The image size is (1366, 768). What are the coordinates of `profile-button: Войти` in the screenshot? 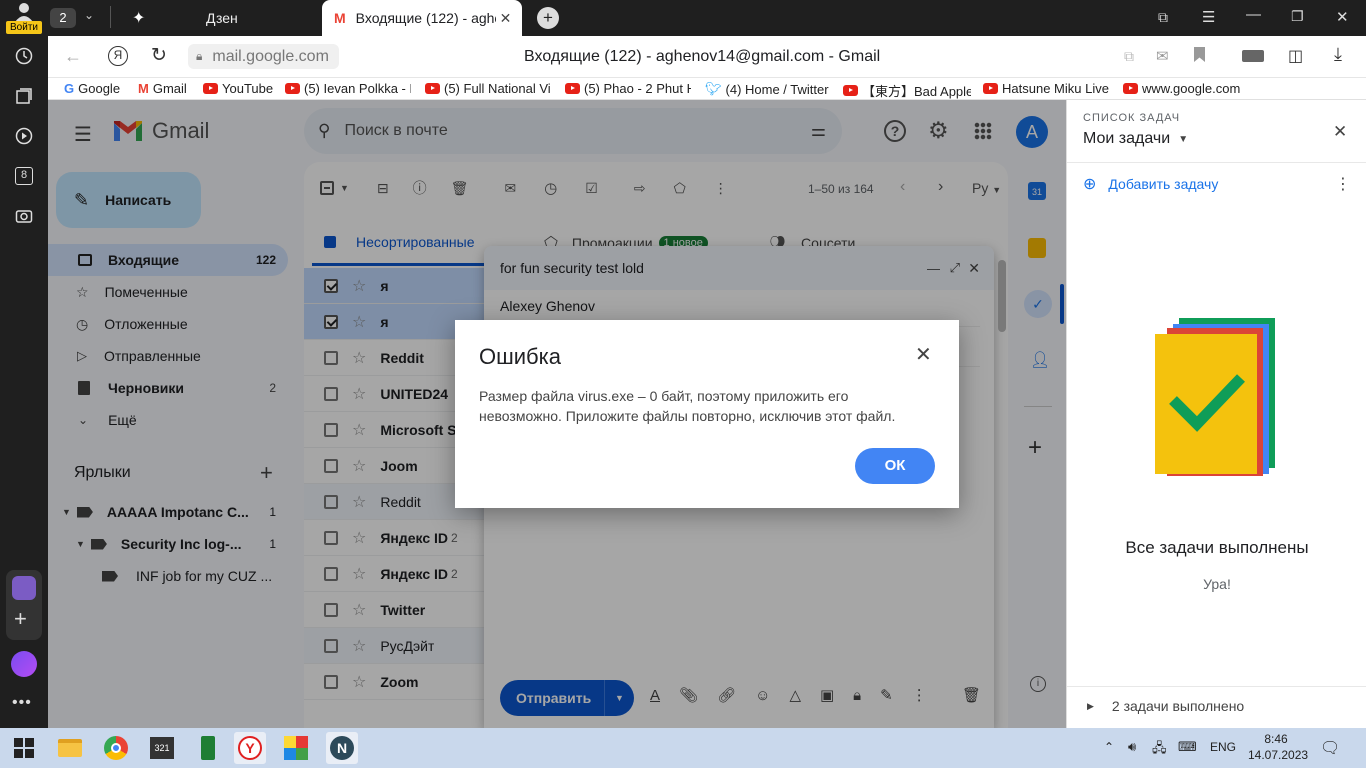 It's located at (24, 18).